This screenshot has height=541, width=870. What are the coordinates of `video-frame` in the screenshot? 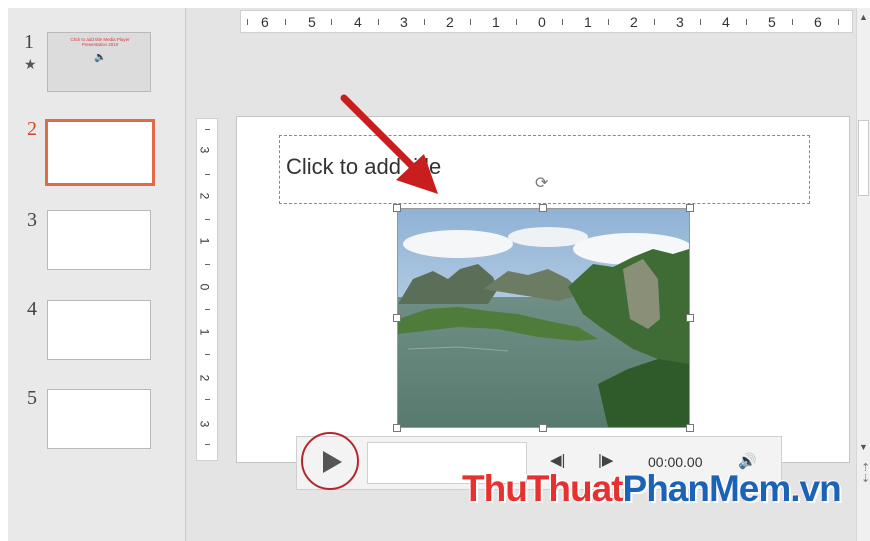 It's located at (543, 318).